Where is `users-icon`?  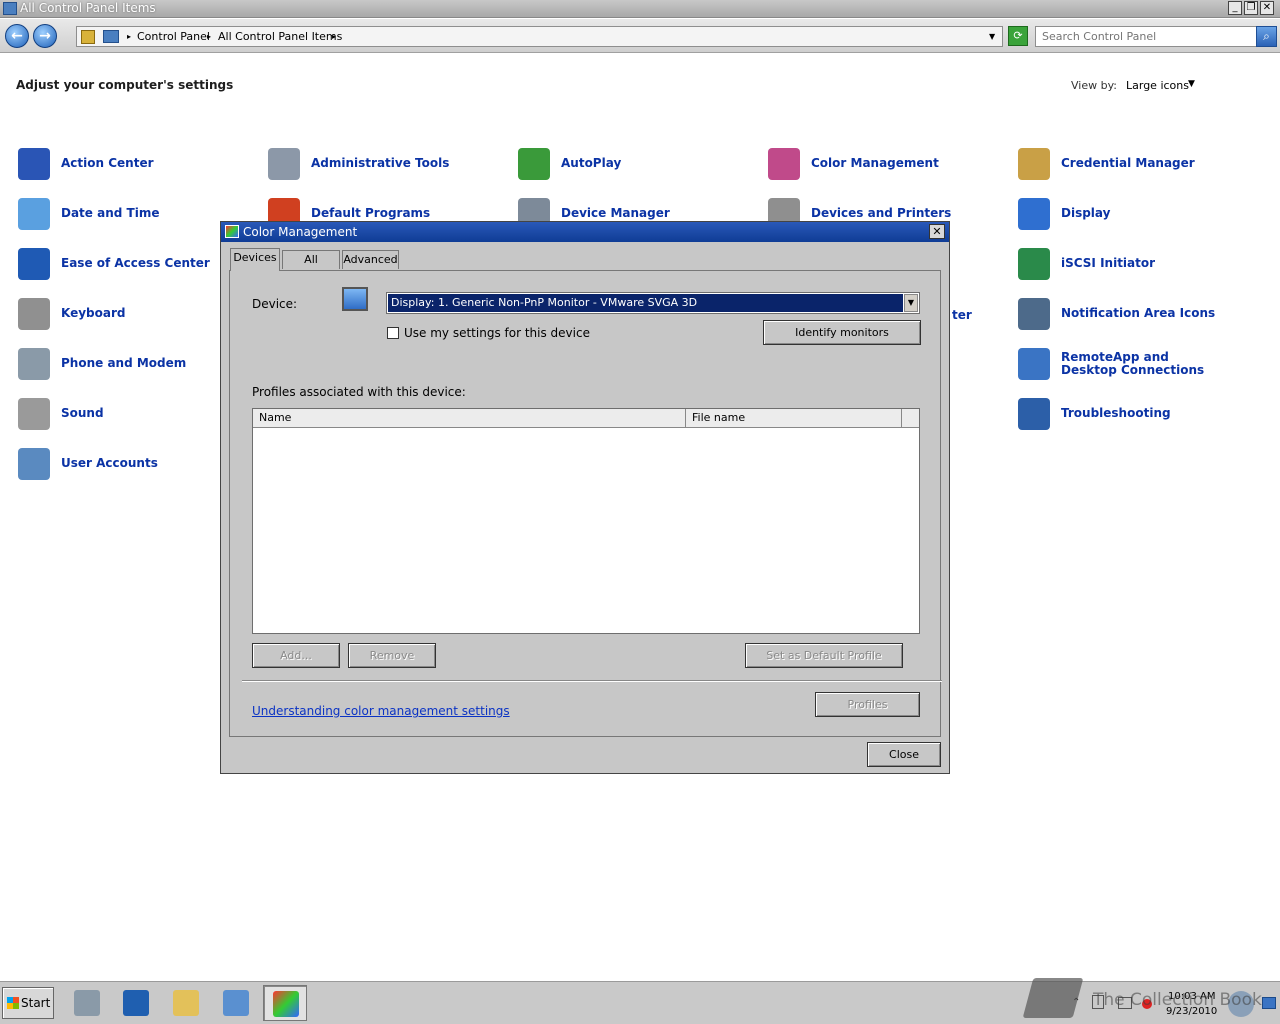
users-icon is located at coordinates (34, 464).